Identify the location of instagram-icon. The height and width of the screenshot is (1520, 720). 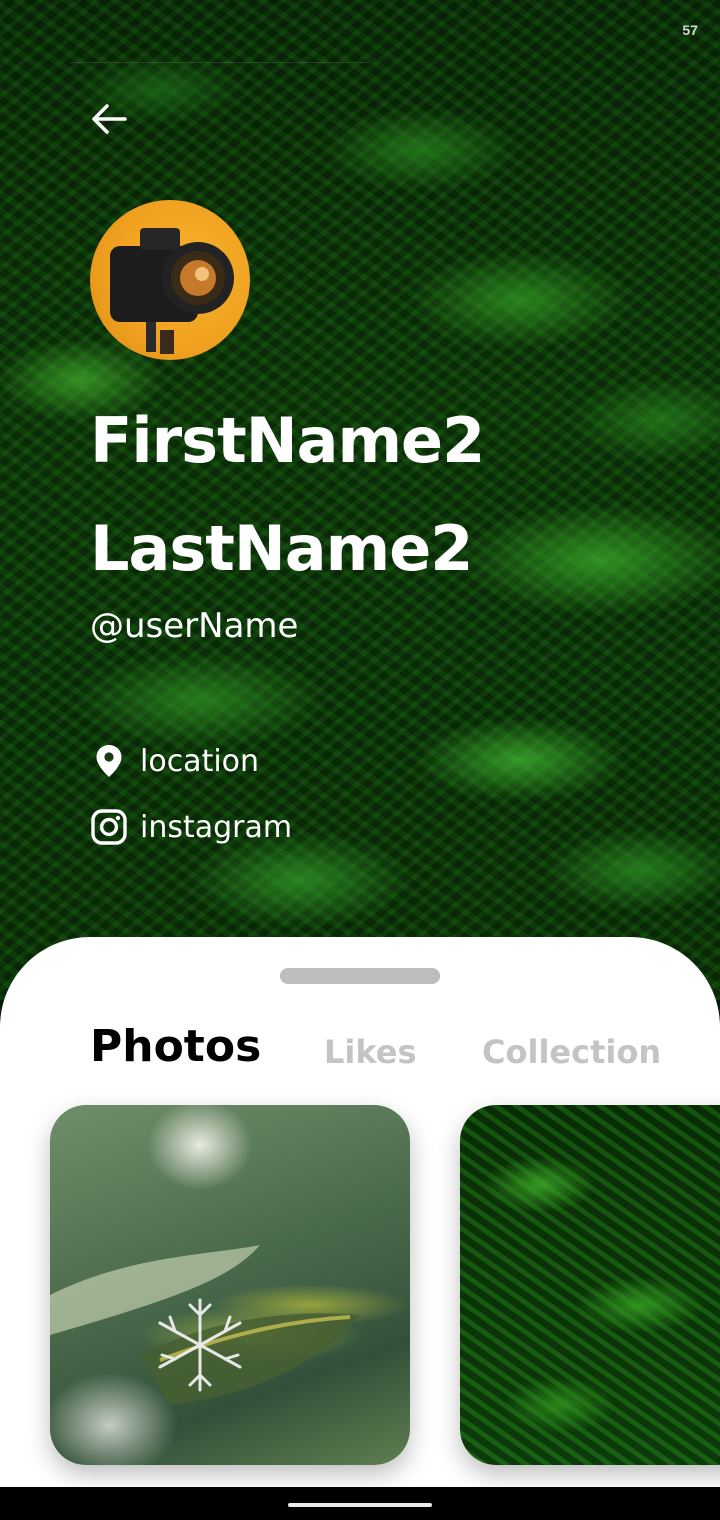
(109, 827).